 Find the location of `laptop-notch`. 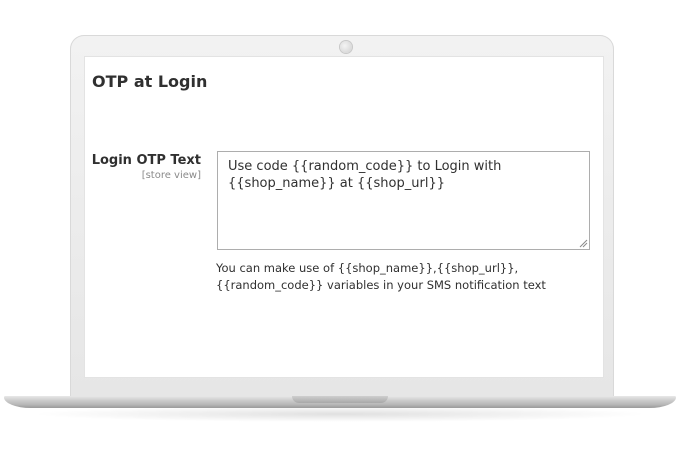

laptop-notch is located at coordinates (340, 399).